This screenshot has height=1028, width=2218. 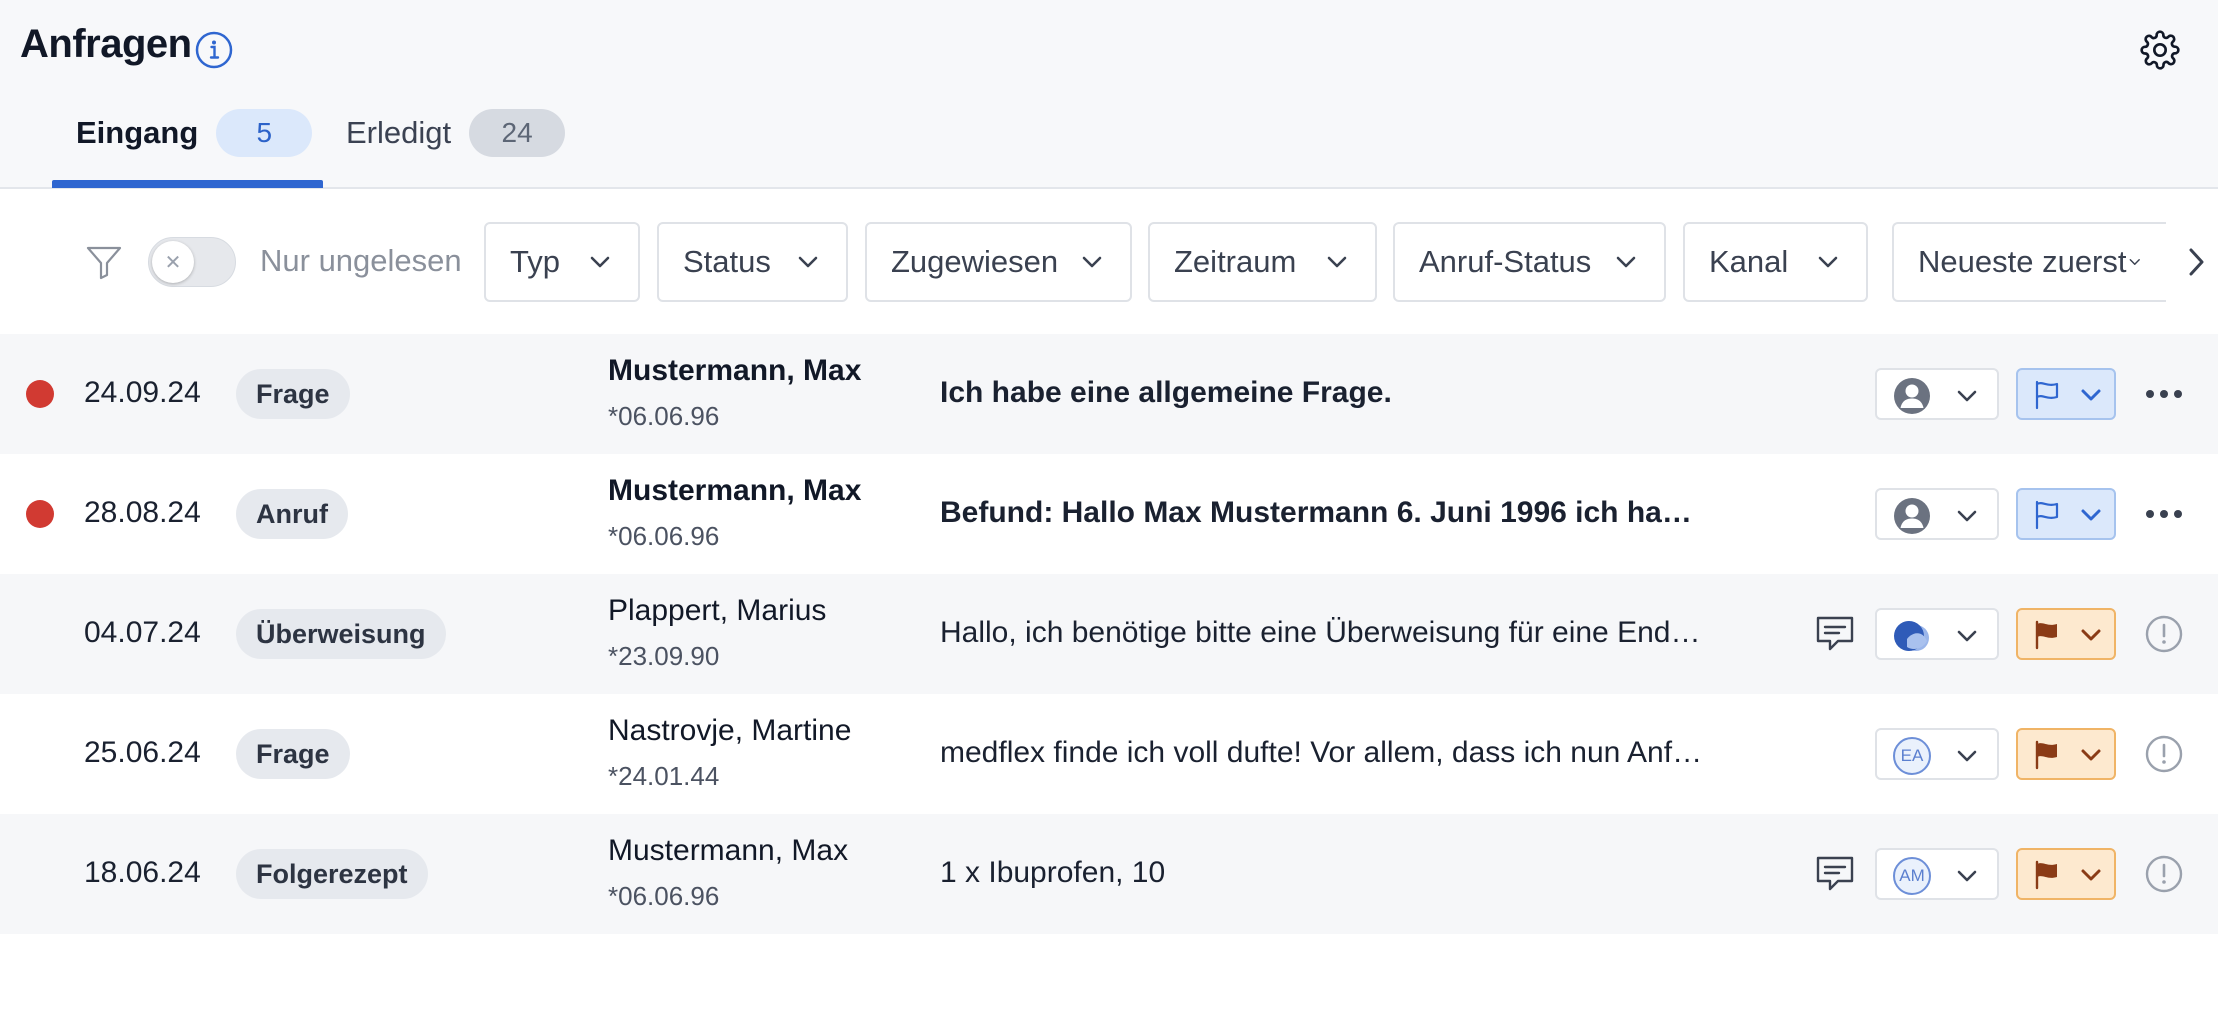 What do you see at coordinates (142, 872) in the screenshot?
I see `request-date: 18.06.24` at bounding box center [142, 872].